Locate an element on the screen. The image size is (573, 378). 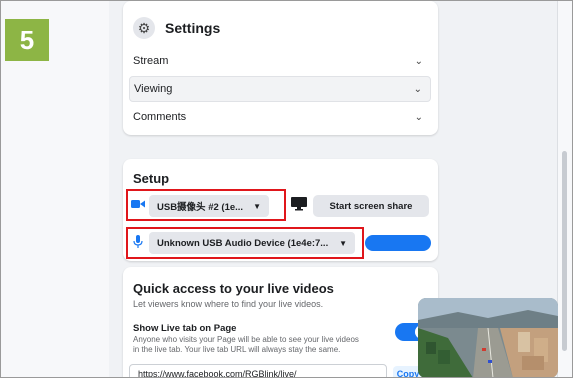
live-tab-title: Show Live tab on Page is located at coordinates (185, 328).